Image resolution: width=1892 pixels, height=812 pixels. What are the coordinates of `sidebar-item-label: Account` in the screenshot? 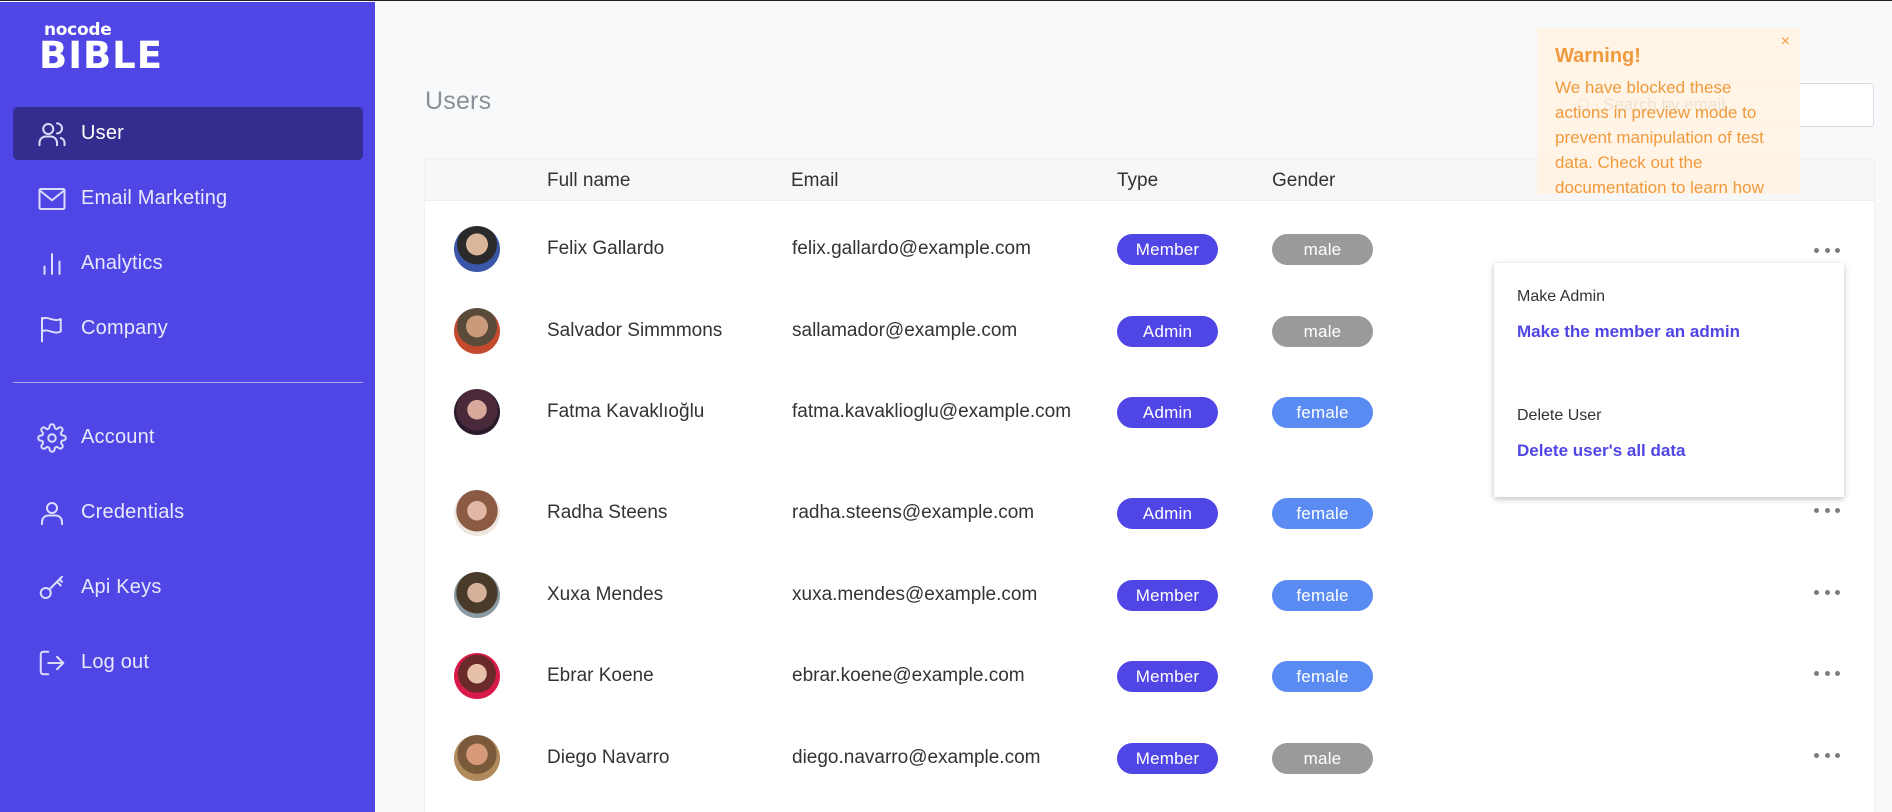 It's located at (118, 437).